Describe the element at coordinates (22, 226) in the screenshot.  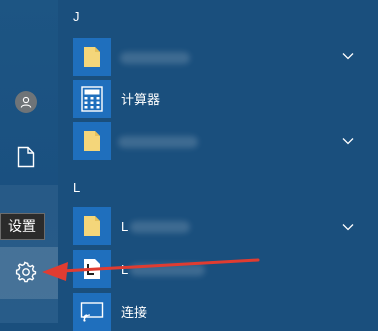
I see `settings-tooltip: 设置` at that location.